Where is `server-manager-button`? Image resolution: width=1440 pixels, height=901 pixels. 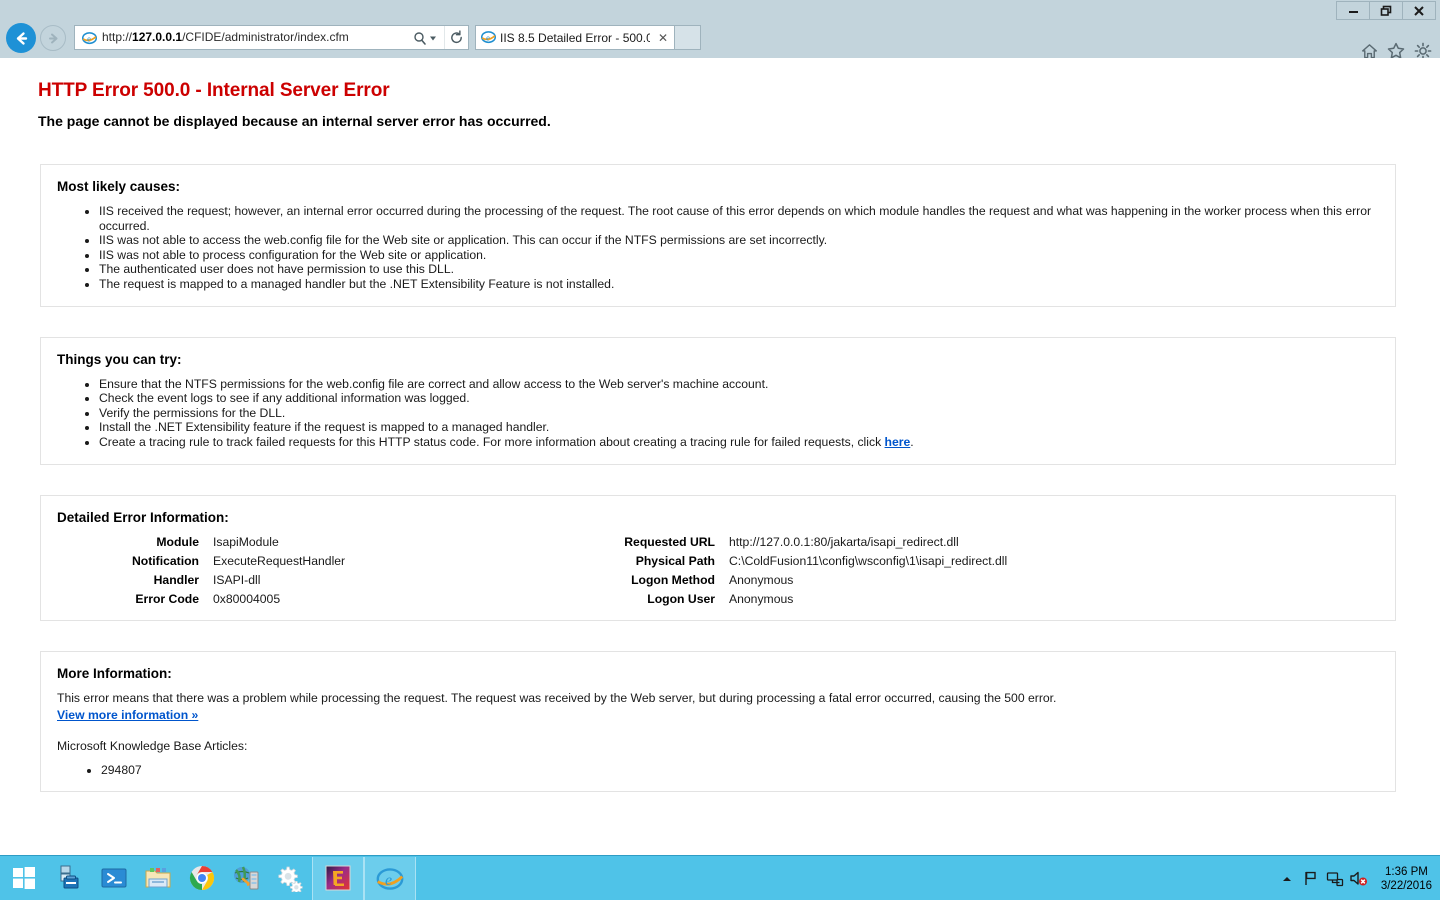 server-manager-button is located at coordinates (70, 878).